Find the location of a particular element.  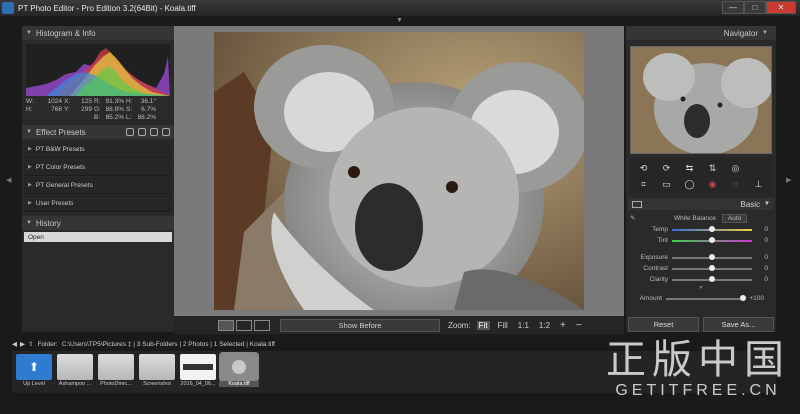

info-x-label: X: is located at coordinates (67, 101).